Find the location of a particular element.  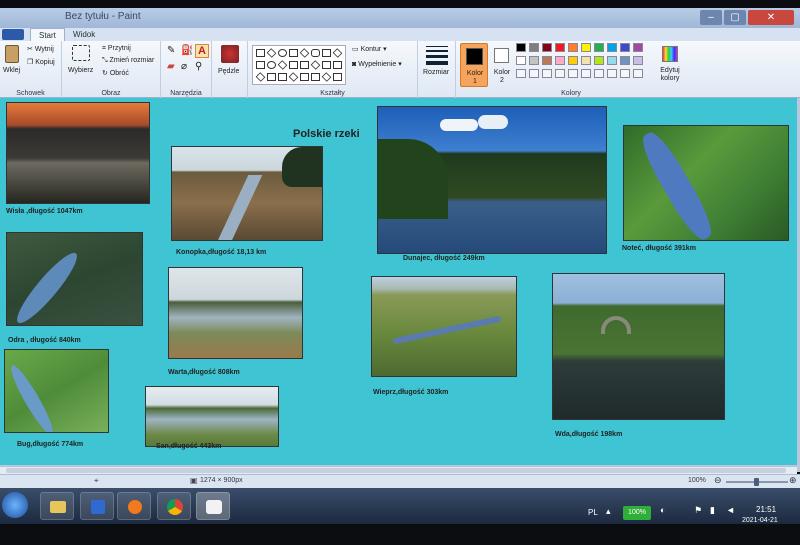

signal-icon: ▮ is located at coordinates (712, 510).